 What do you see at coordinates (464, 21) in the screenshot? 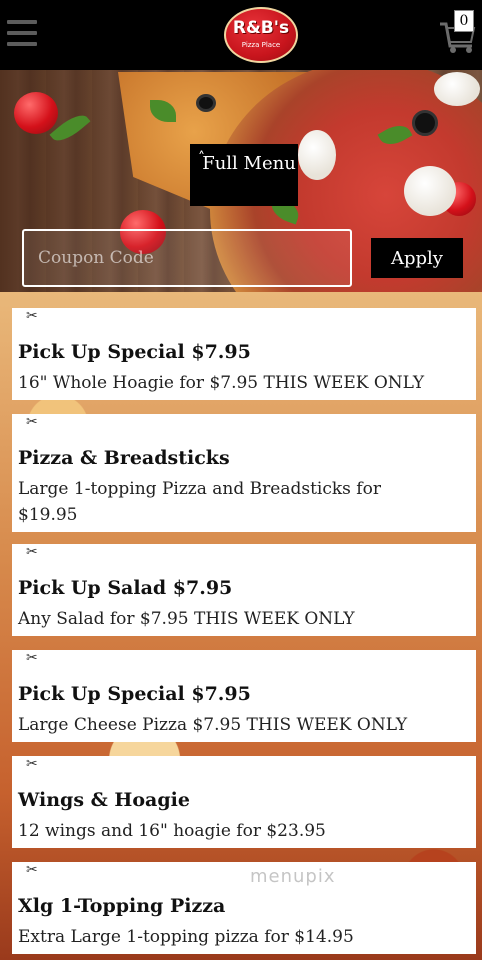
I see `cart-count-badge: 0` at bounding box center [464, 21].